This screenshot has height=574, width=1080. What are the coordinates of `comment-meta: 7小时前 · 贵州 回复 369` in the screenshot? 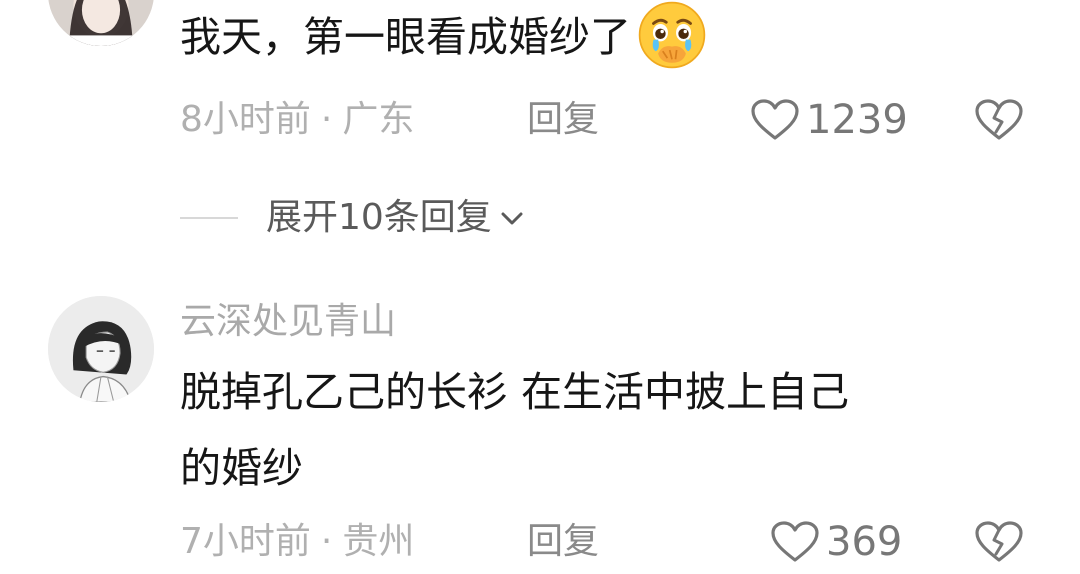 It's located at (540, 542).